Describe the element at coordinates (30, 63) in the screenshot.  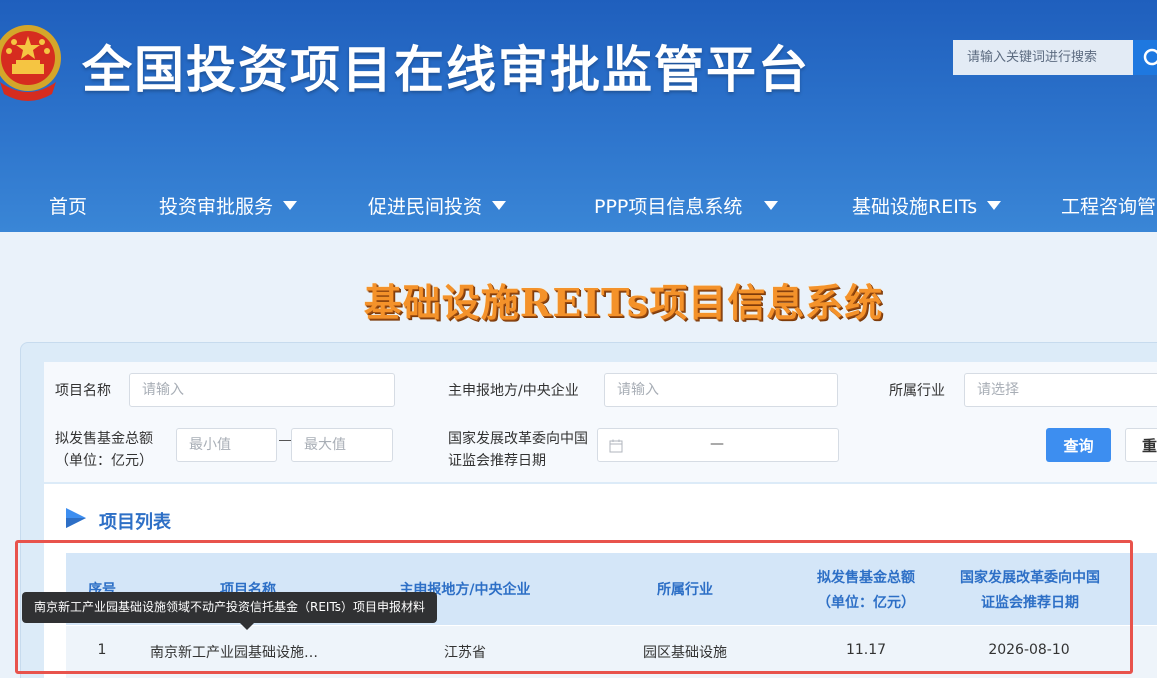
I see `national-emblem-icon` at that location.